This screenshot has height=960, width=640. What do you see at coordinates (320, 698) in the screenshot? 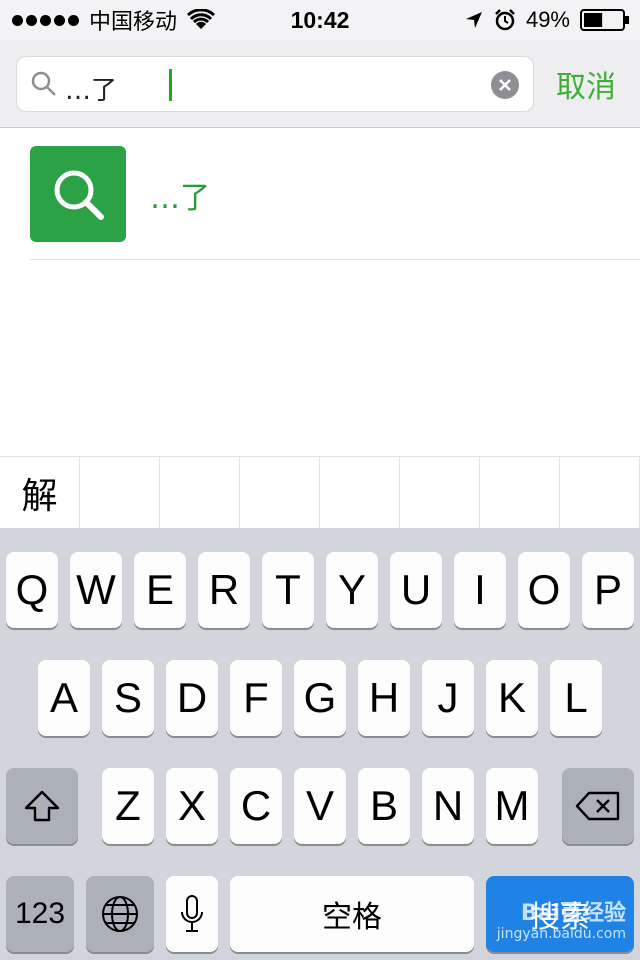
I see `key-g: G` at bounding box center [320, 698].